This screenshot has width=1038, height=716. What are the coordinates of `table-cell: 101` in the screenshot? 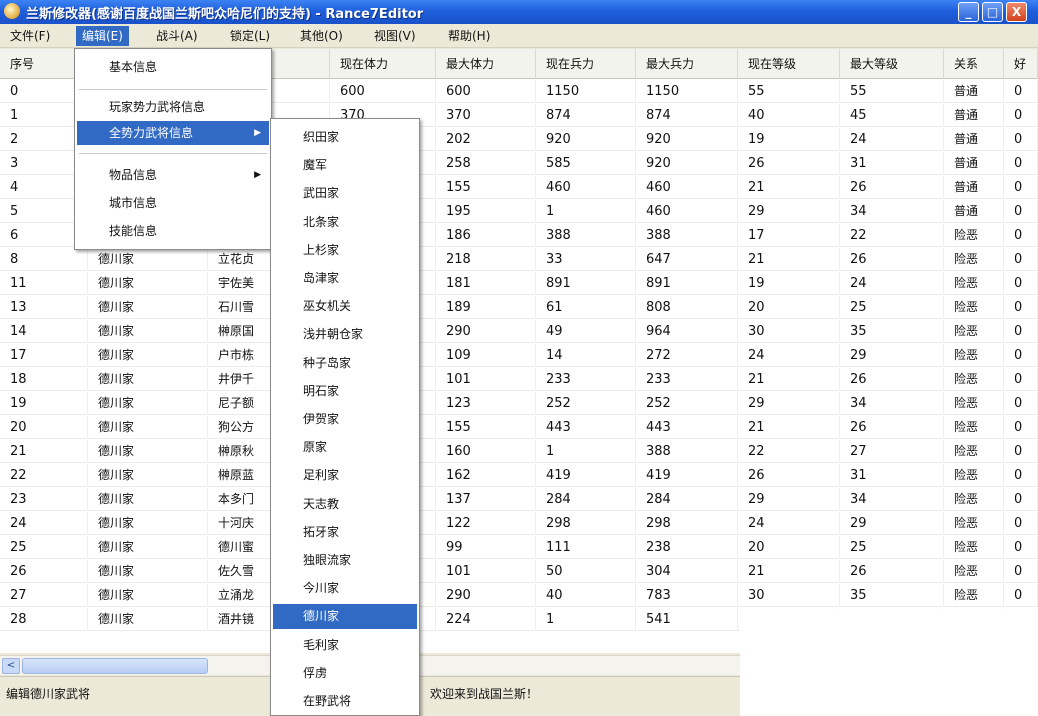 It's located at (486, 571).